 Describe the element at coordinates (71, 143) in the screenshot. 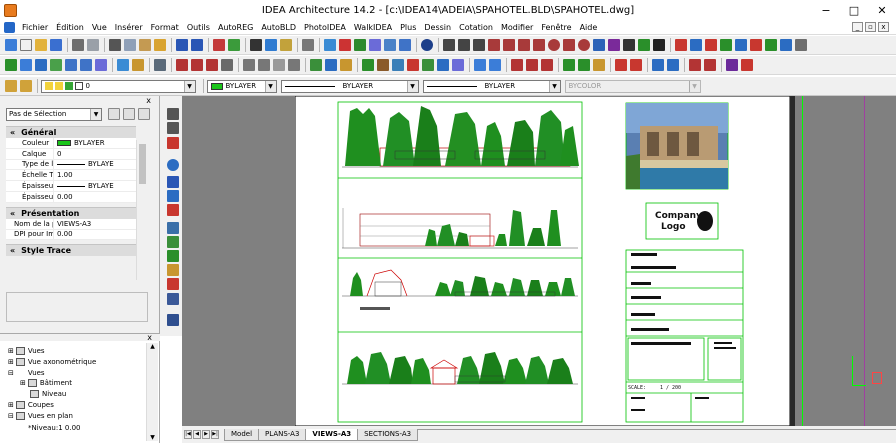

I see `prop-row: Couleur BYLAYER` at that location.